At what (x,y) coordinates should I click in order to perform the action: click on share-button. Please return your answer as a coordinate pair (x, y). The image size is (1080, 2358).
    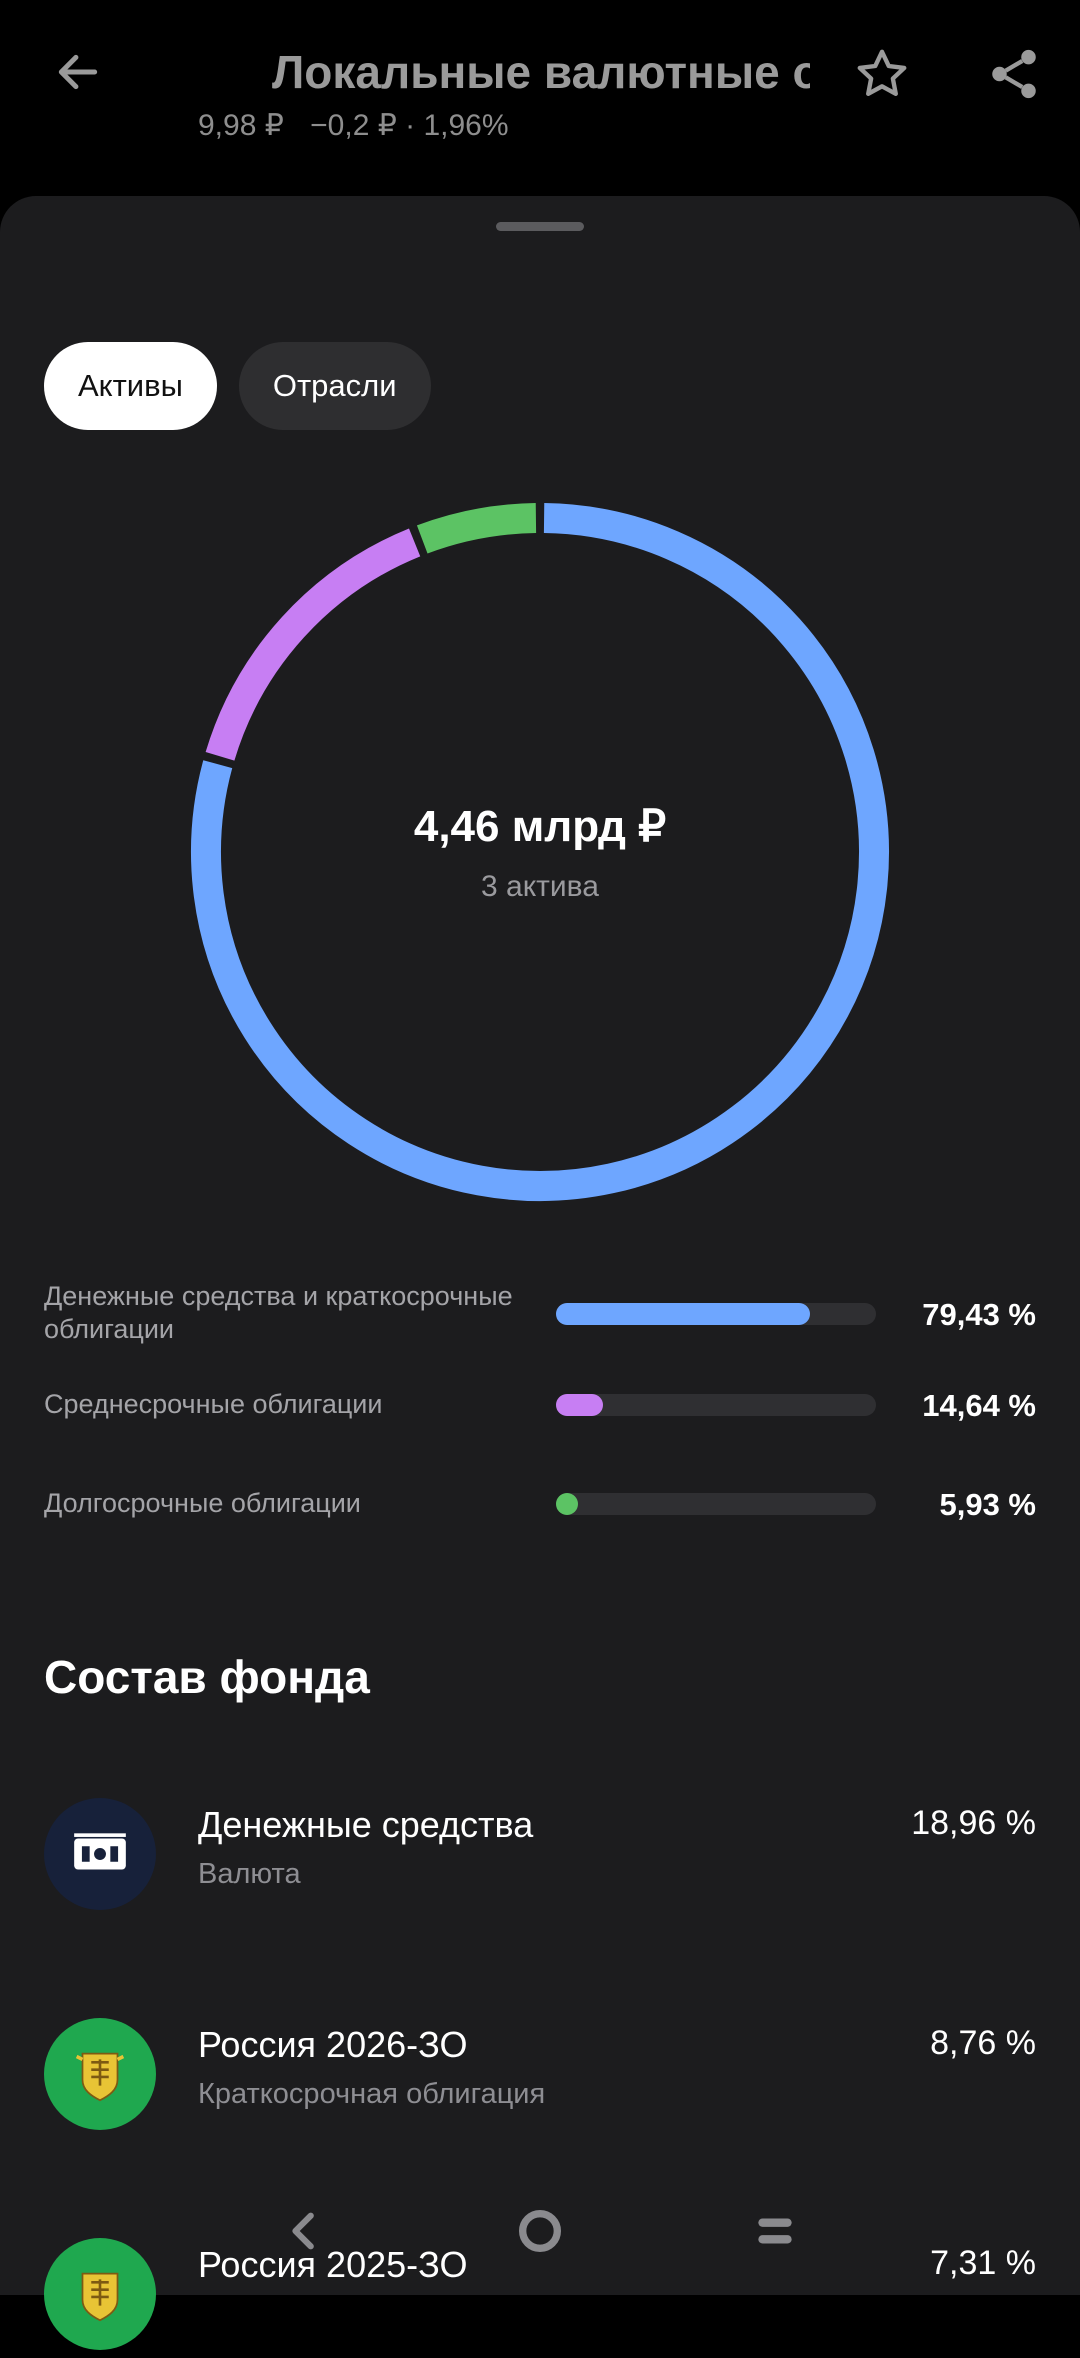
    Looking at the image, I should click on (1014, 74).